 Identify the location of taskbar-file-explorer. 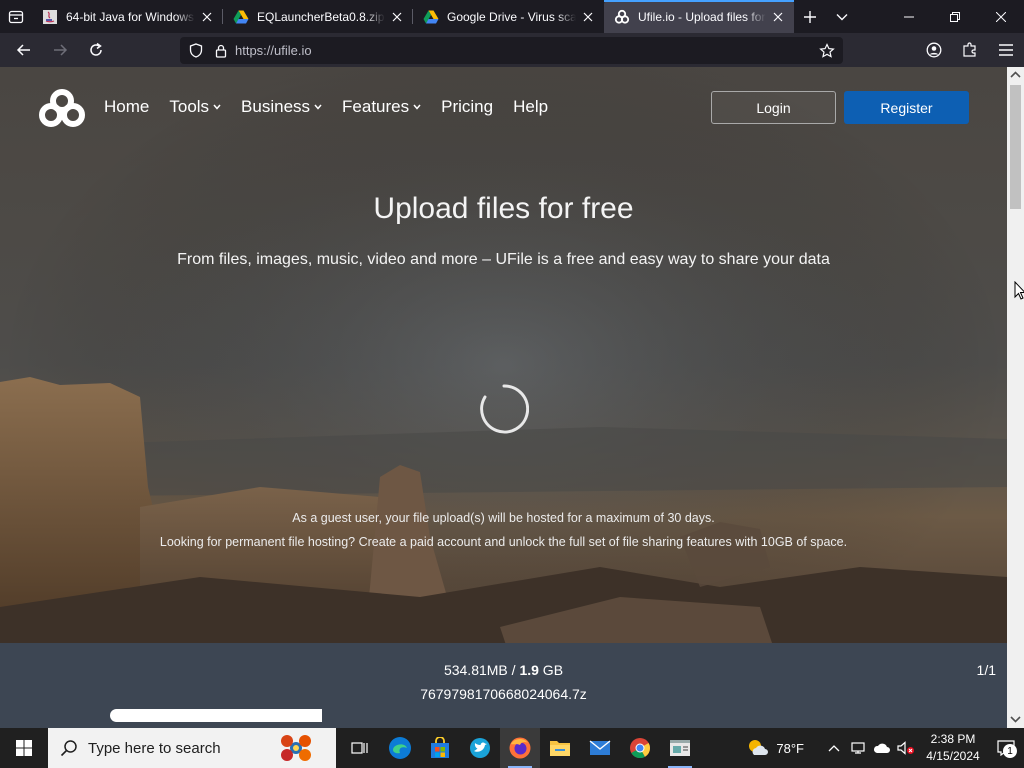
(560, 748).